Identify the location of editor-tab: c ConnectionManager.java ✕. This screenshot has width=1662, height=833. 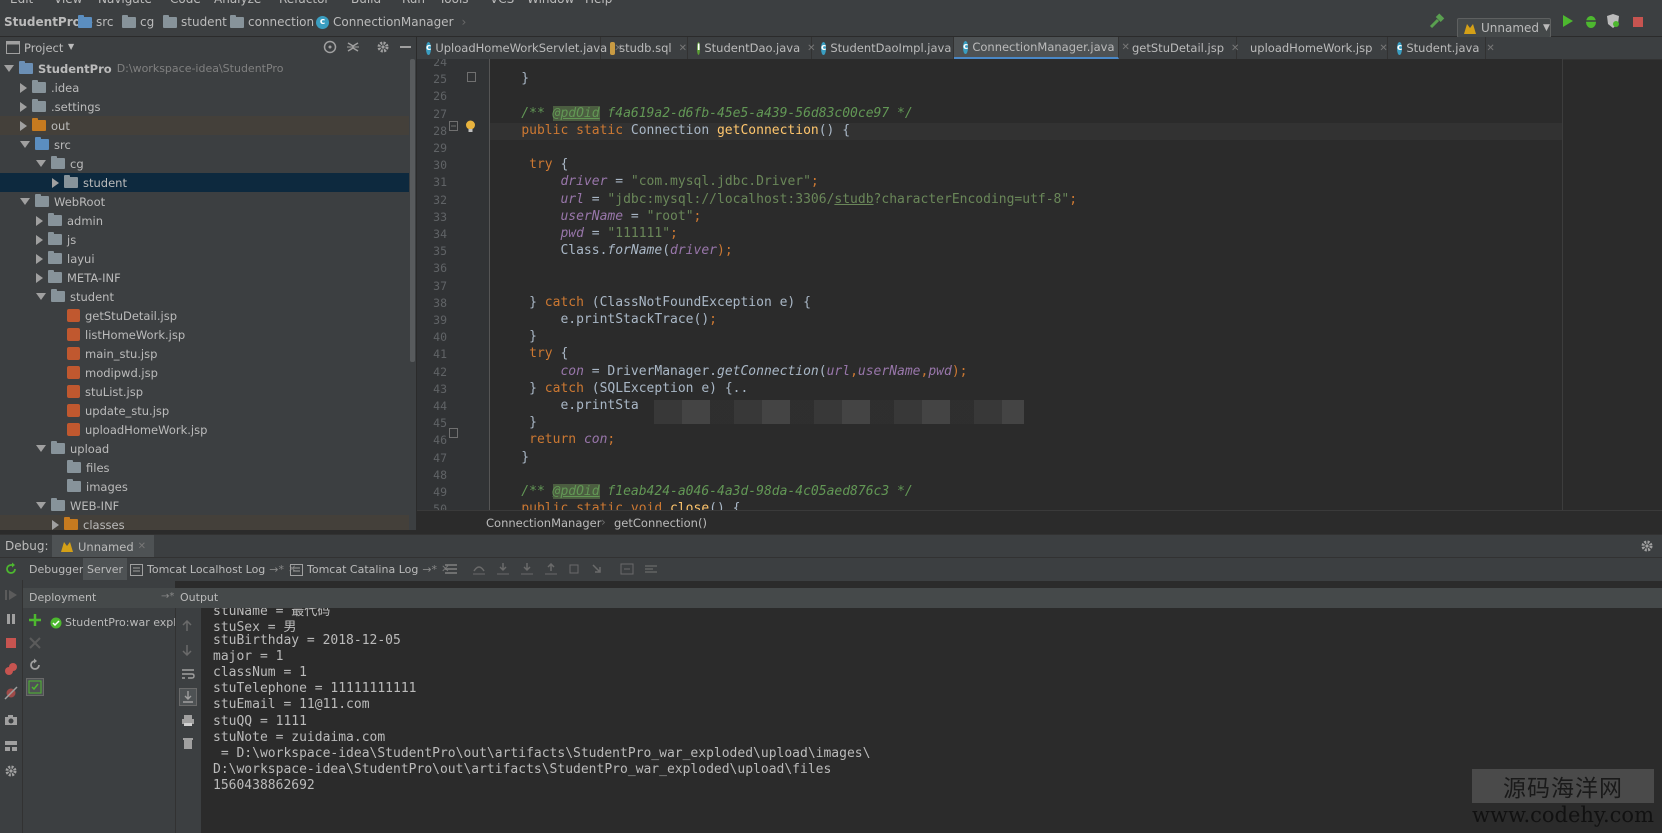
(1042, 48).